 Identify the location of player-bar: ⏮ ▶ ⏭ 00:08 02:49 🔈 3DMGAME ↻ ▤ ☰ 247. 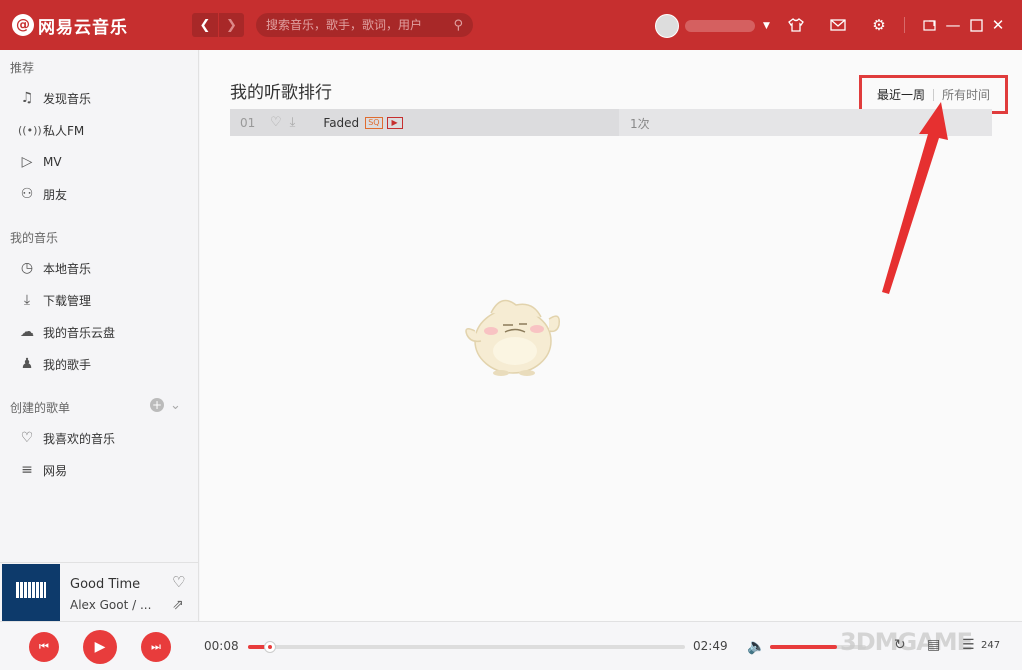
(511, 645).